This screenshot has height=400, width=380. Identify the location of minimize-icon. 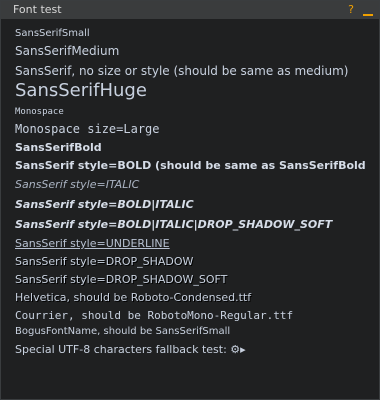
(368, 15).